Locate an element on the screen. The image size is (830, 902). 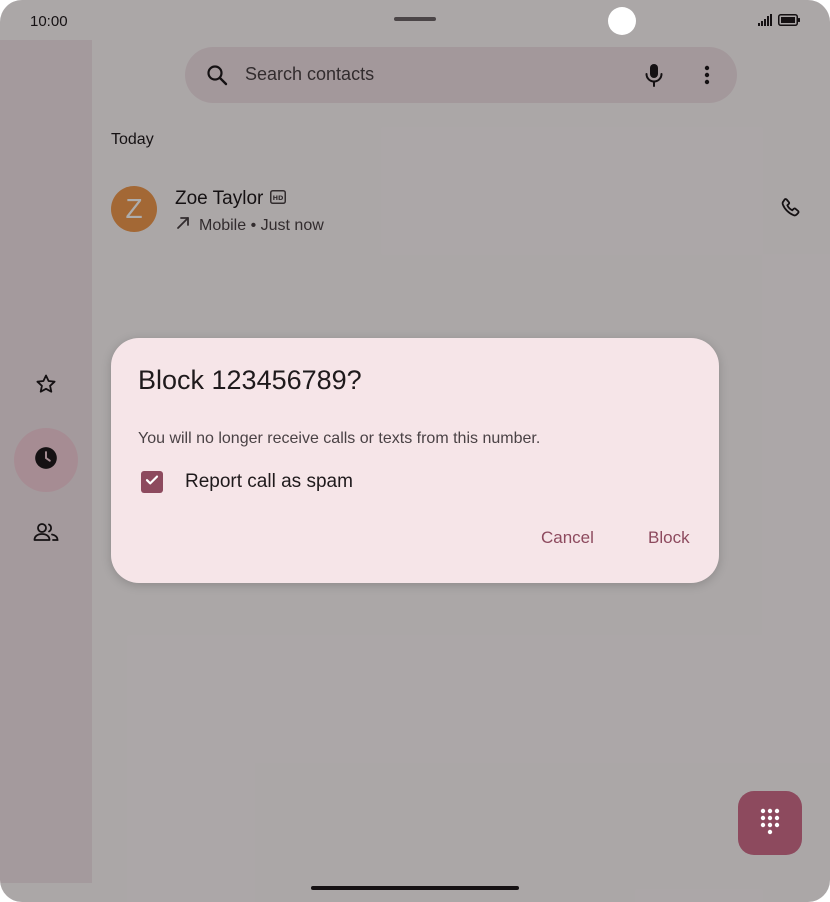
camera-cutout is located at coordinates (622, 21).